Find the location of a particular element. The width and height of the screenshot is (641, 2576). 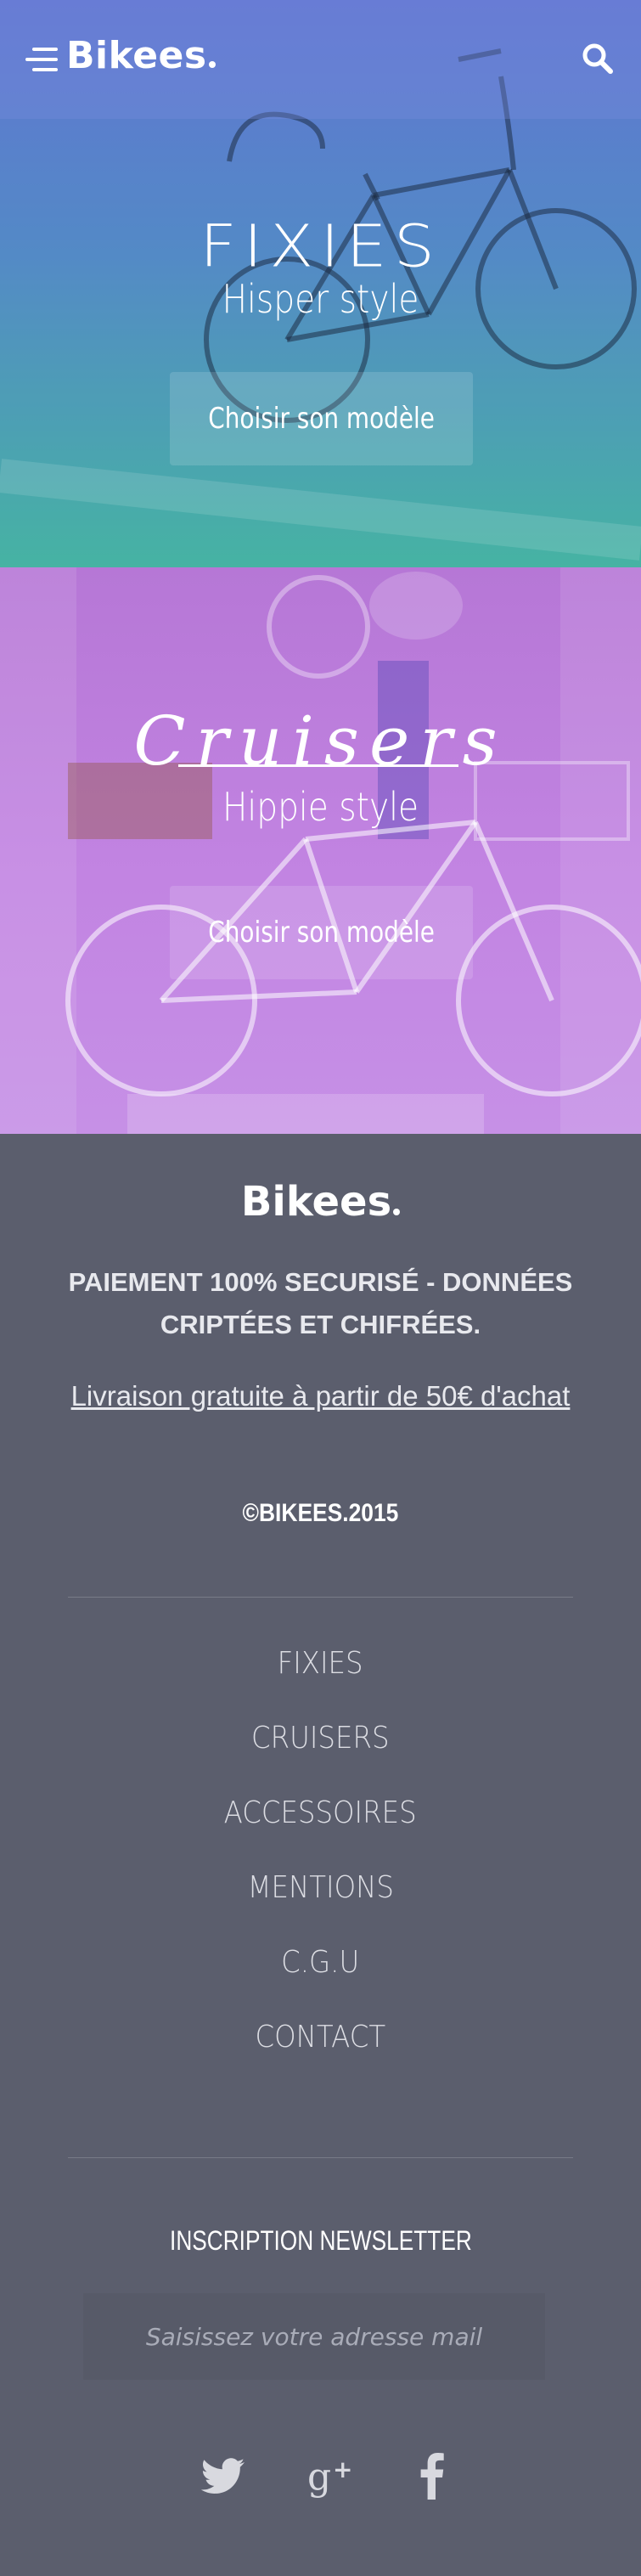

footer-logo: Bikees is located at coordinates (320, 1202).